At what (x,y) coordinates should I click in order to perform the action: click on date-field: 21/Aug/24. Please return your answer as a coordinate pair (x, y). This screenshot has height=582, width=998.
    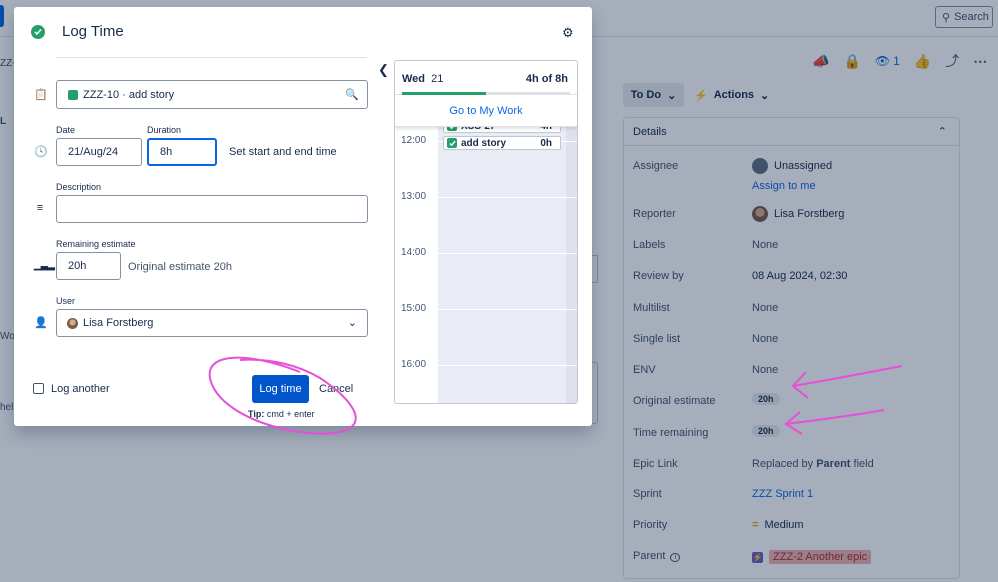
    Looking at the image, I should click on (99, 152).